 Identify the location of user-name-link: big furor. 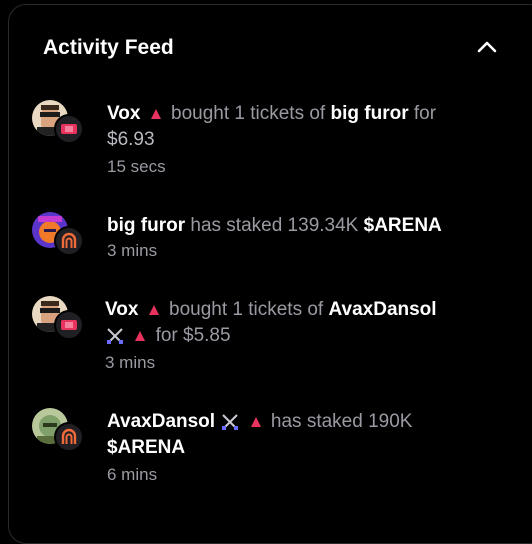
(146, 225).